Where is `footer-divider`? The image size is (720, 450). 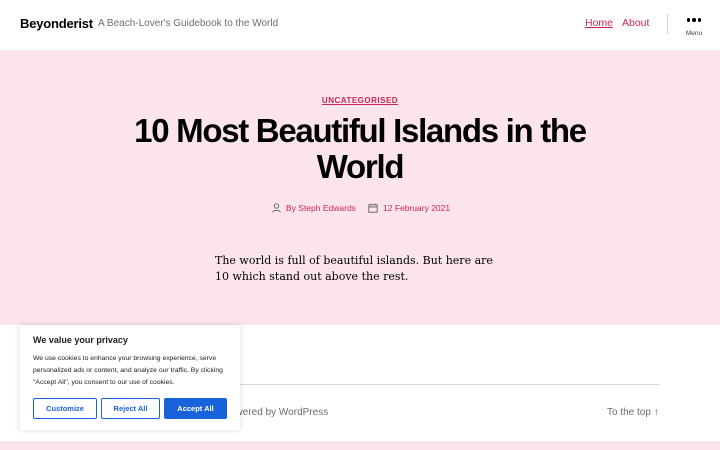
footer-divider is located at coordinates (437, 384).